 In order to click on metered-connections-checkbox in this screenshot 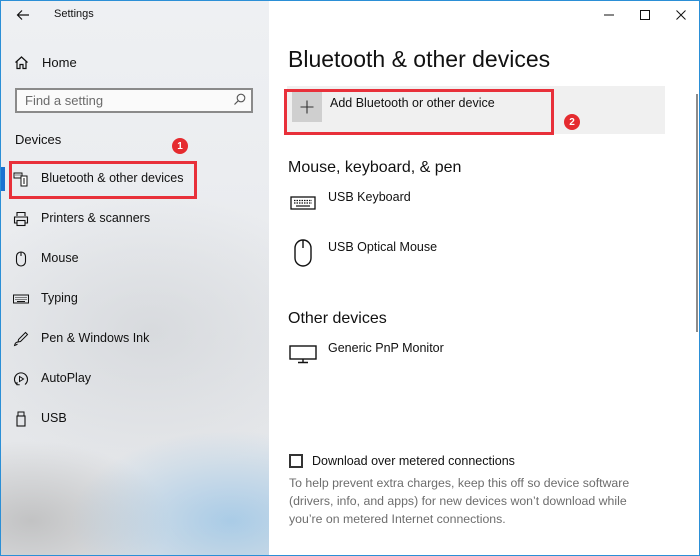, I will do `click(296, 461)`.